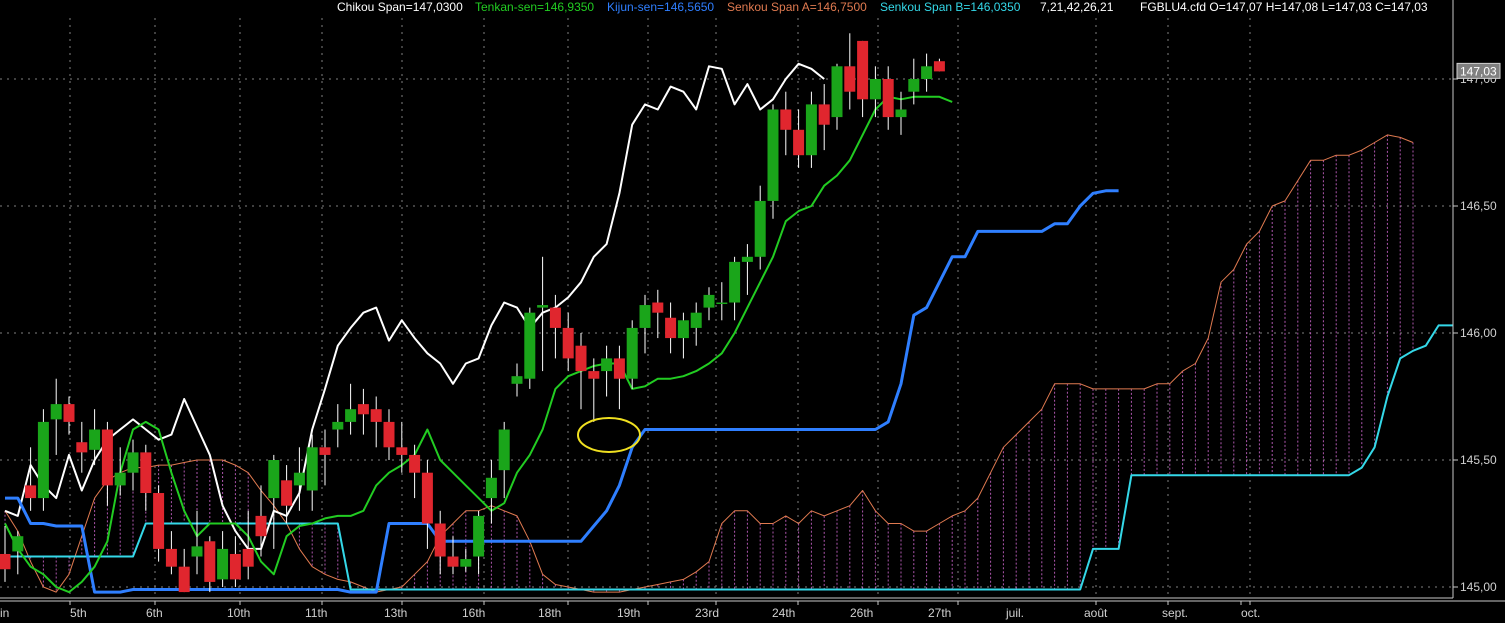 This screenshot has height=623, width=1505. I want to click on x-axis-panel, so click(752, 610).